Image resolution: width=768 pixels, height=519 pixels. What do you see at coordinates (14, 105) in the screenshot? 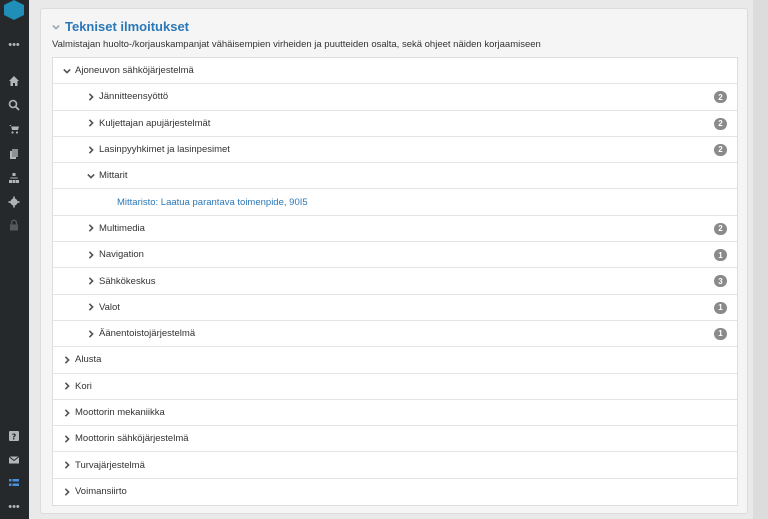
I see `search-icon` at bounding box center [14, 105].